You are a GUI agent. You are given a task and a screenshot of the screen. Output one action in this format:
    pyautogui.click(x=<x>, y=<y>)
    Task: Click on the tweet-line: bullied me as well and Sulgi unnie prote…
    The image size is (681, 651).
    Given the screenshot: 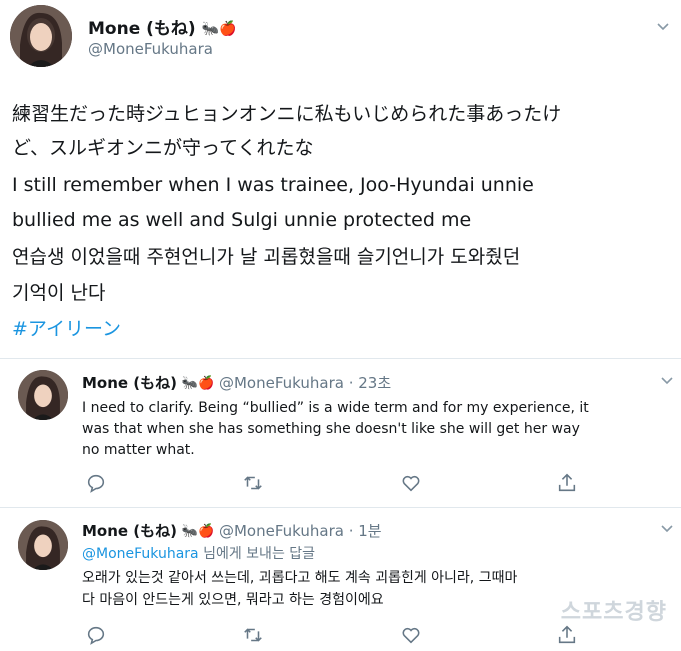 What is the action you would take?
    pyautogui.click(x=242, y=220)
    